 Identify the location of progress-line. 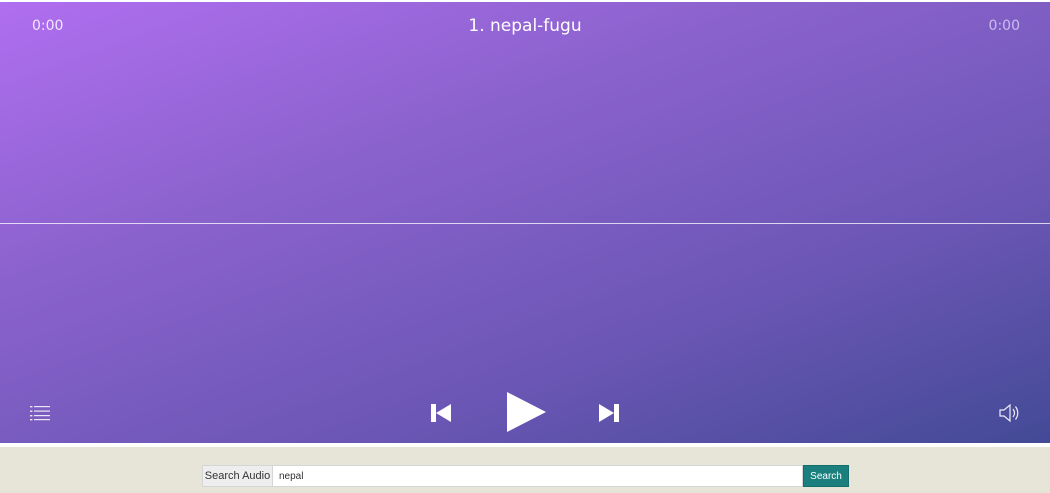
(525, 223).